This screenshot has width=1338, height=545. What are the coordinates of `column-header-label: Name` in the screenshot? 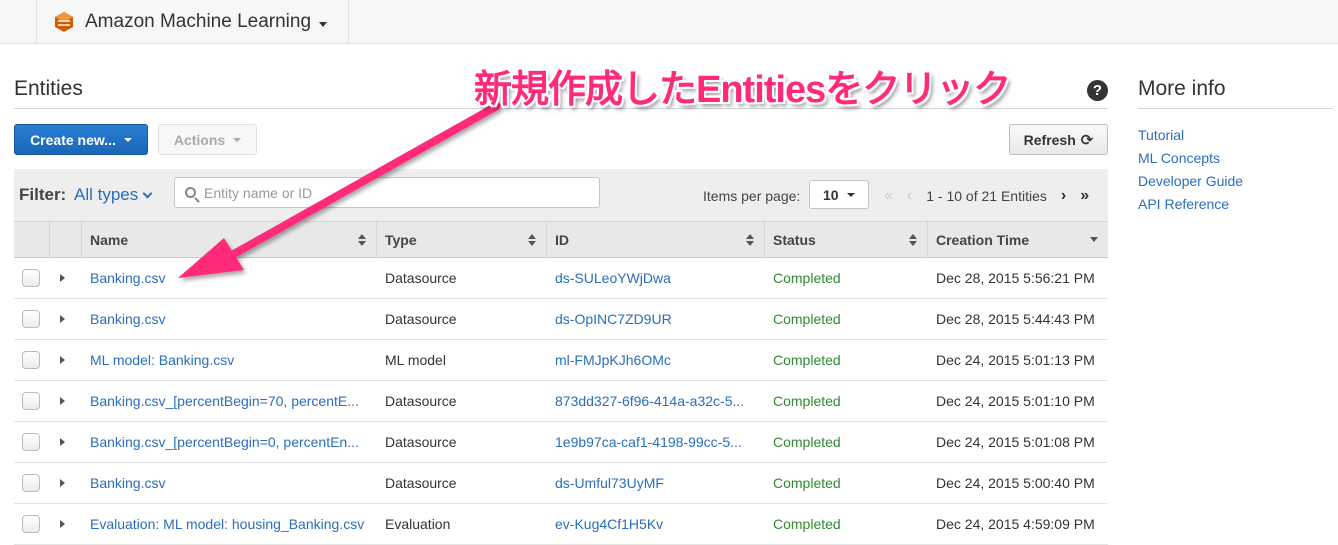 It's located at (109, 240).